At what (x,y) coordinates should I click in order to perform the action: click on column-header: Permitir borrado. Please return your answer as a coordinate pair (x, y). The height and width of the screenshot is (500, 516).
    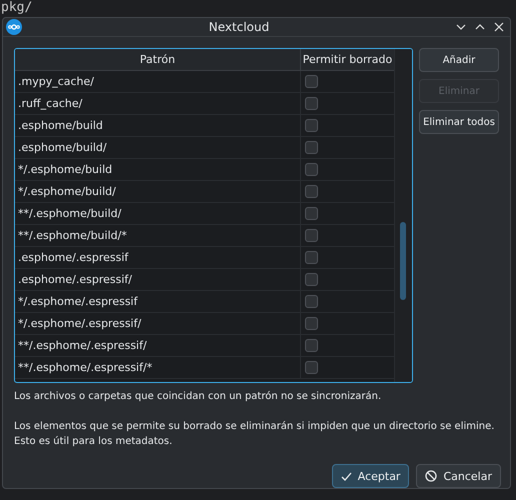
    Looking at the image, I should click on (347, 59).